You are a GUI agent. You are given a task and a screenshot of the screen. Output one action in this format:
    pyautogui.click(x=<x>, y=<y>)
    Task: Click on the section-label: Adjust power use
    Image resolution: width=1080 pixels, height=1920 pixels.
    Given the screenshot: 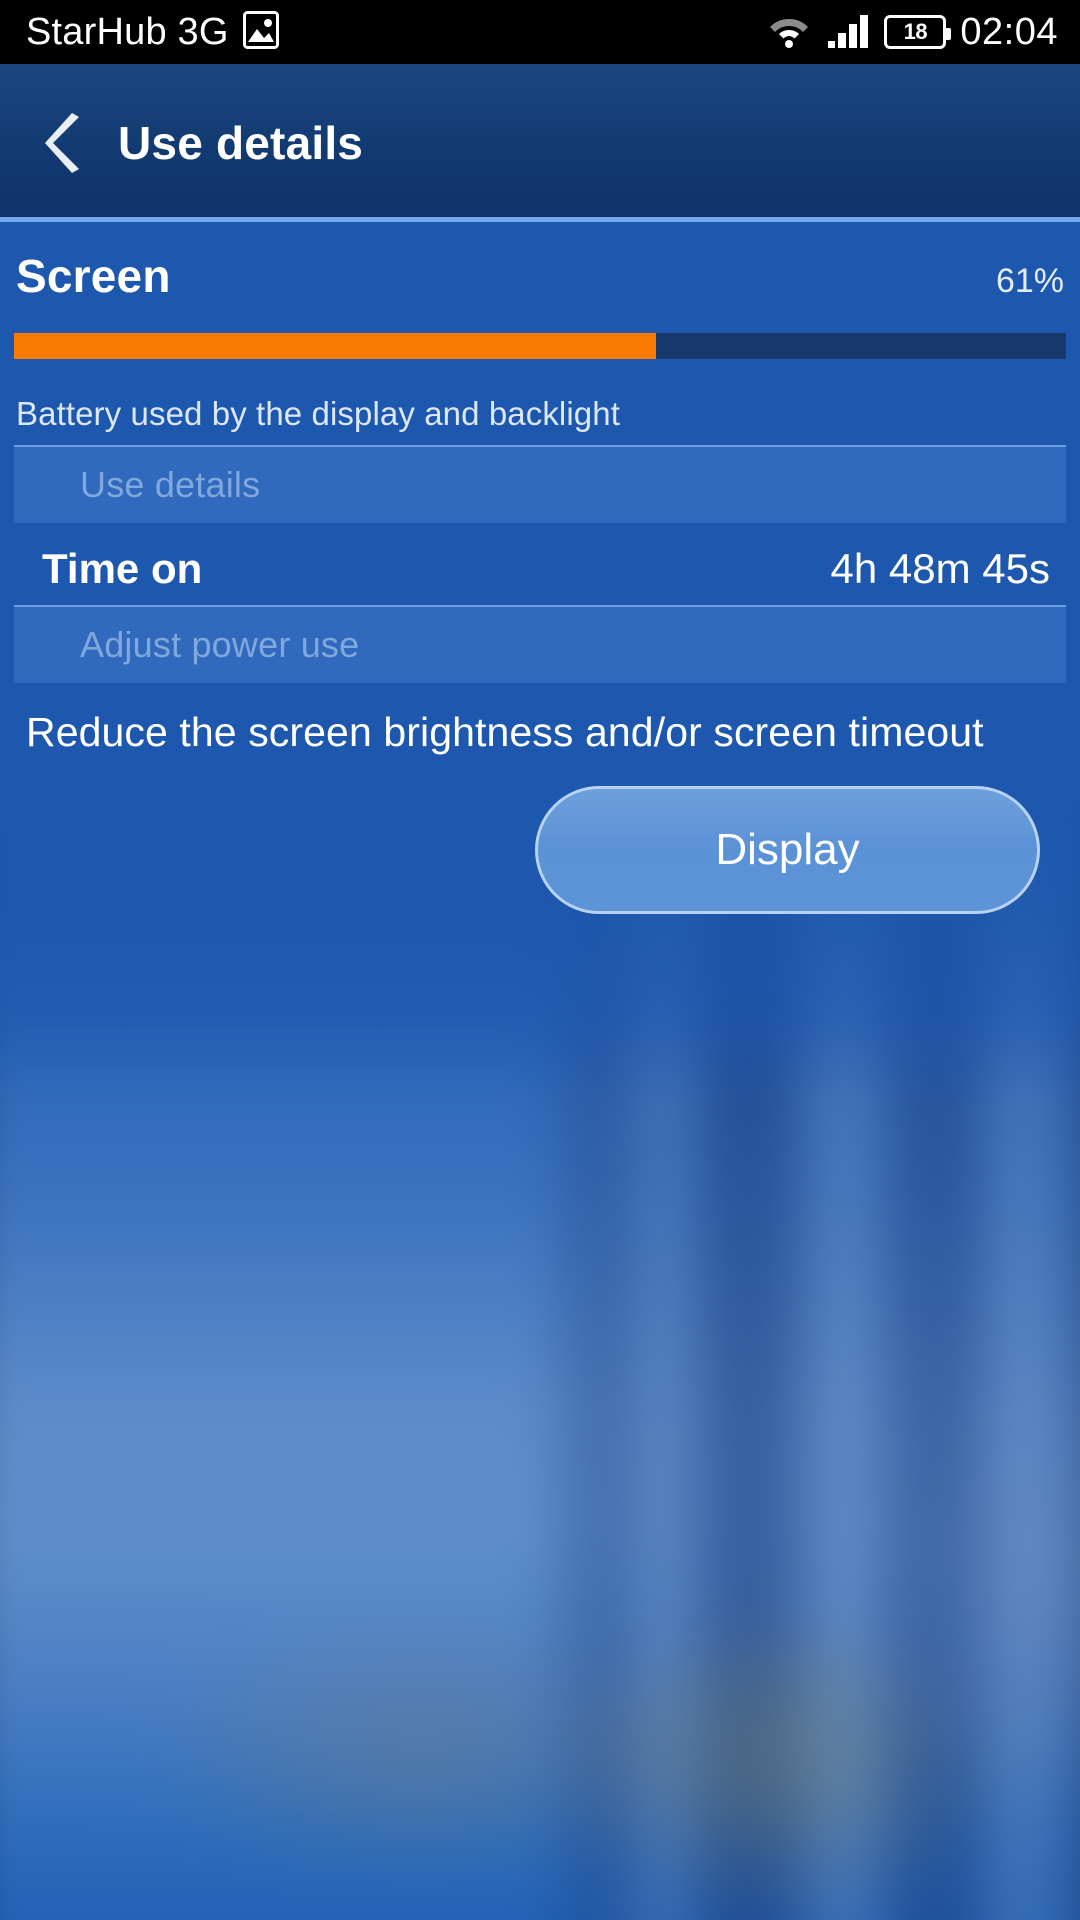 What is the action you would take?
    pyautogui.click(x=220, y=644)
    